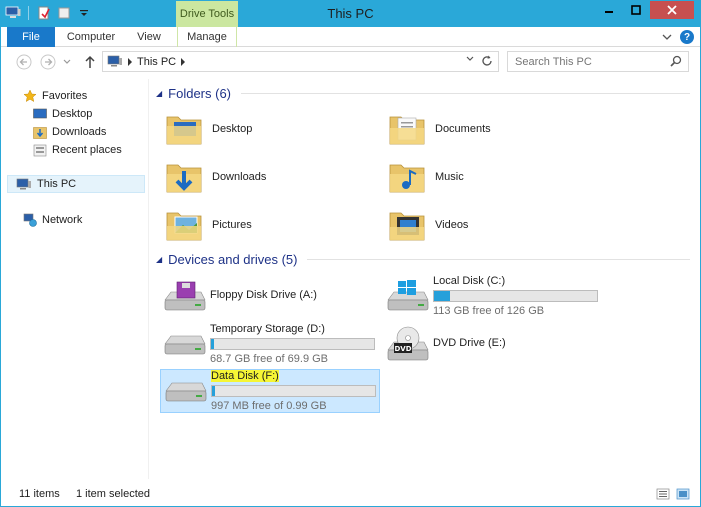 Image resolution: width=701 pixels, height=507 pixels. Describe the element at coordinates (207, 129) in the screenshot. I see `folder-tile-desktop: Desktop` at that location.